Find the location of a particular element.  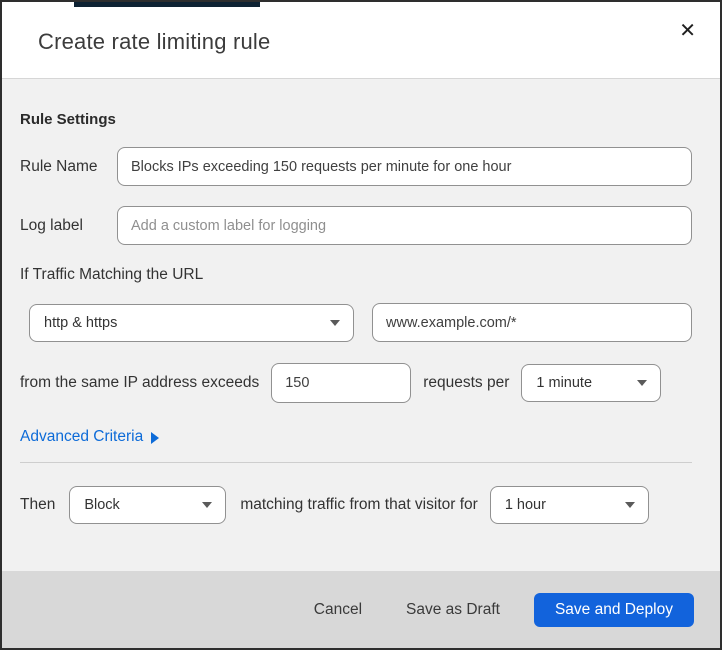

dialog-footer: Cancel Save as Draft Save and Deploy is located at coordinates (361, 609).